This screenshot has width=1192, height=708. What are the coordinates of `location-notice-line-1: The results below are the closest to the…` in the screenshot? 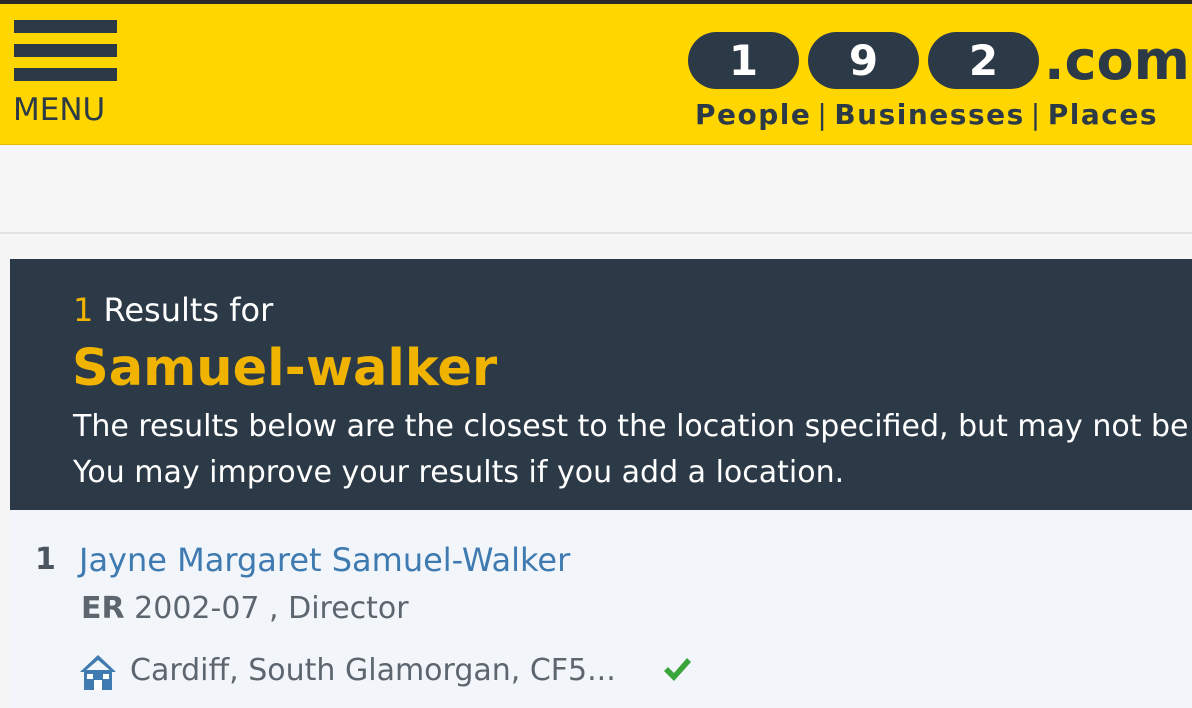 It's located at (632, 426).